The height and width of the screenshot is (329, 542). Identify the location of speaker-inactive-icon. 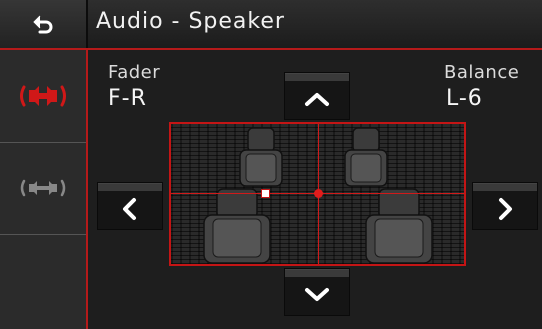
(43, 188).